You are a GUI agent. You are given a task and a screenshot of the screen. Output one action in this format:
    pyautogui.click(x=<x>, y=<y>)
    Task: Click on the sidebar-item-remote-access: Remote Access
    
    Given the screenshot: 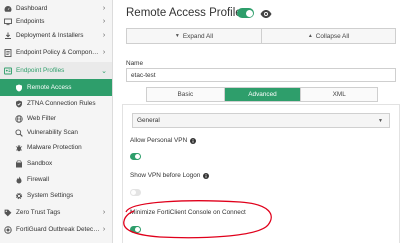 What is the action you would take?
    pyautogui.click(x=56, y=87)
    